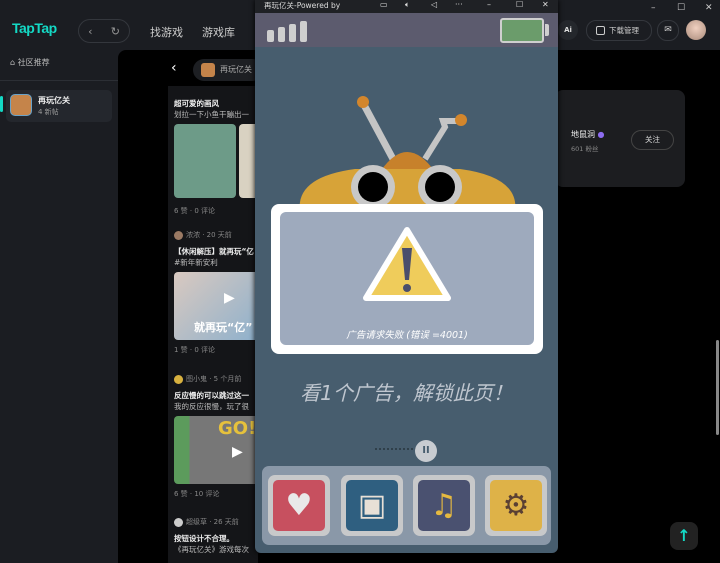  Describe the element at coordinates (33, 62) in the screenshot. I see `sidebar-home-label: 社区推荐` at that location.